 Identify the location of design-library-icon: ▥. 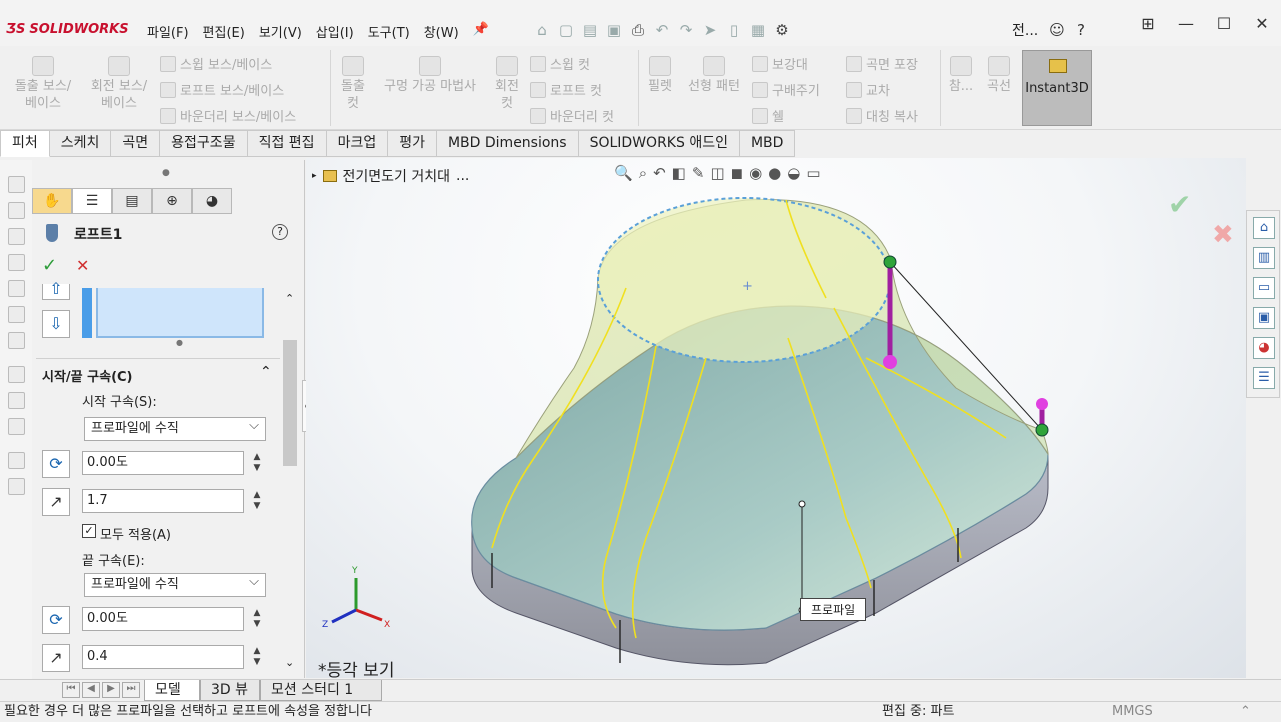
(1264, 258).